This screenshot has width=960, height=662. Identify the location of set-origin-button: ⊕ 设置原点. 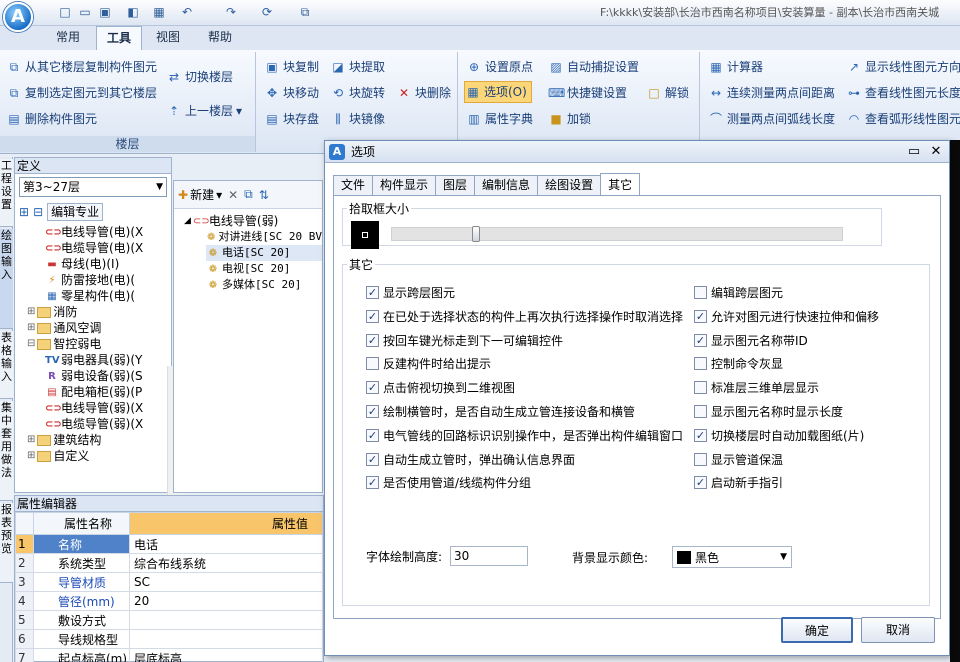
(499, 67).